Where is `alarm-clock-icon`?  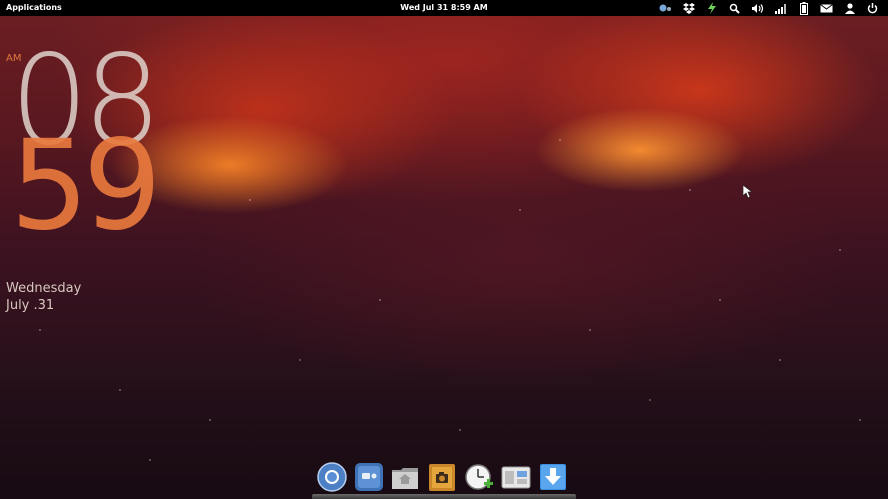 alarm-clock-icon is located at coordinates (479, 477).